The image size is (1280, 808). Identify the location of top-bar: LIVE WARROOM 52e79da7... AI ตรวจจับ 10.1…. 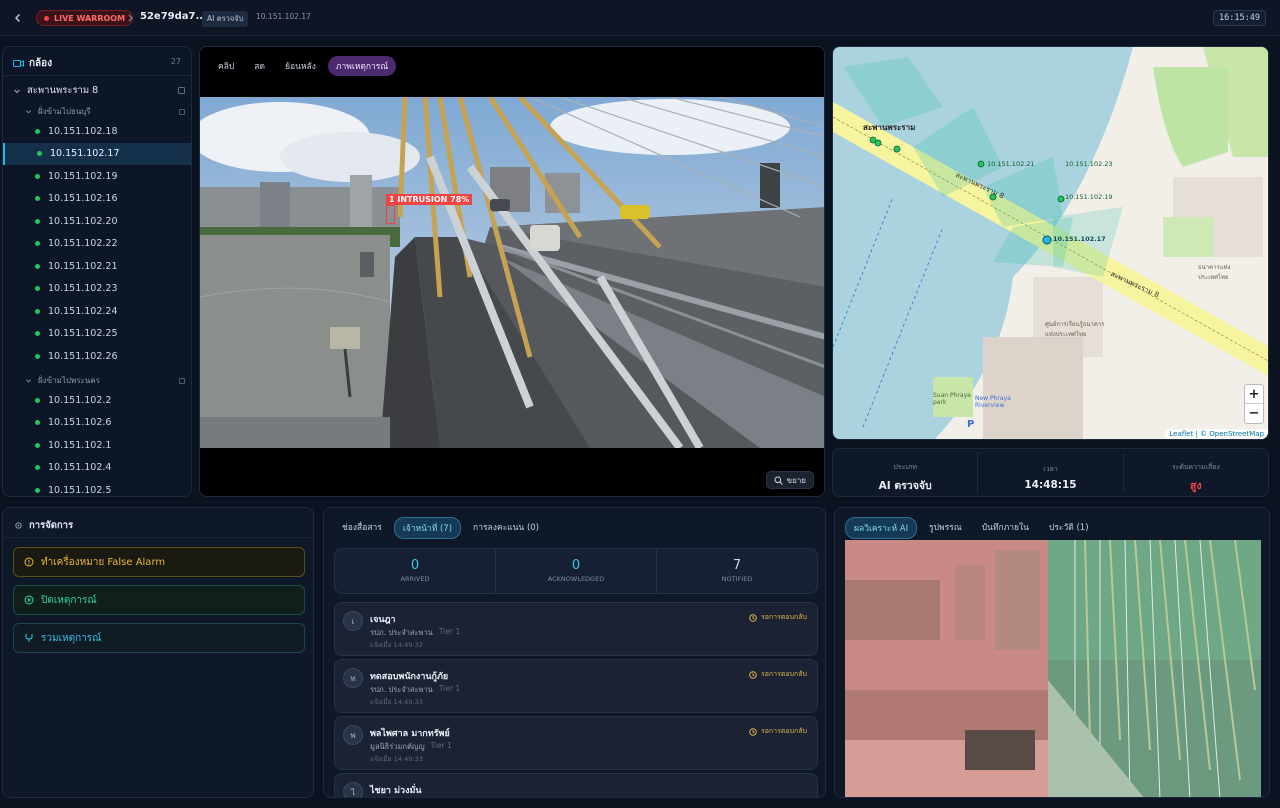
(640, 18).